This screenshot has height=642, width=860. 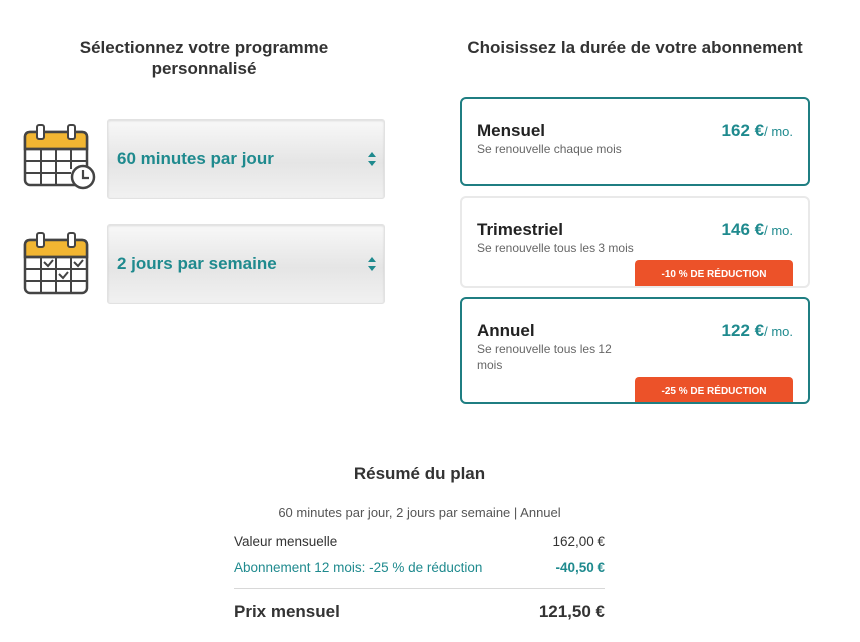 I want to click on duration-per-day-select: 60 minutes par jour, so click(x=246, y=159).